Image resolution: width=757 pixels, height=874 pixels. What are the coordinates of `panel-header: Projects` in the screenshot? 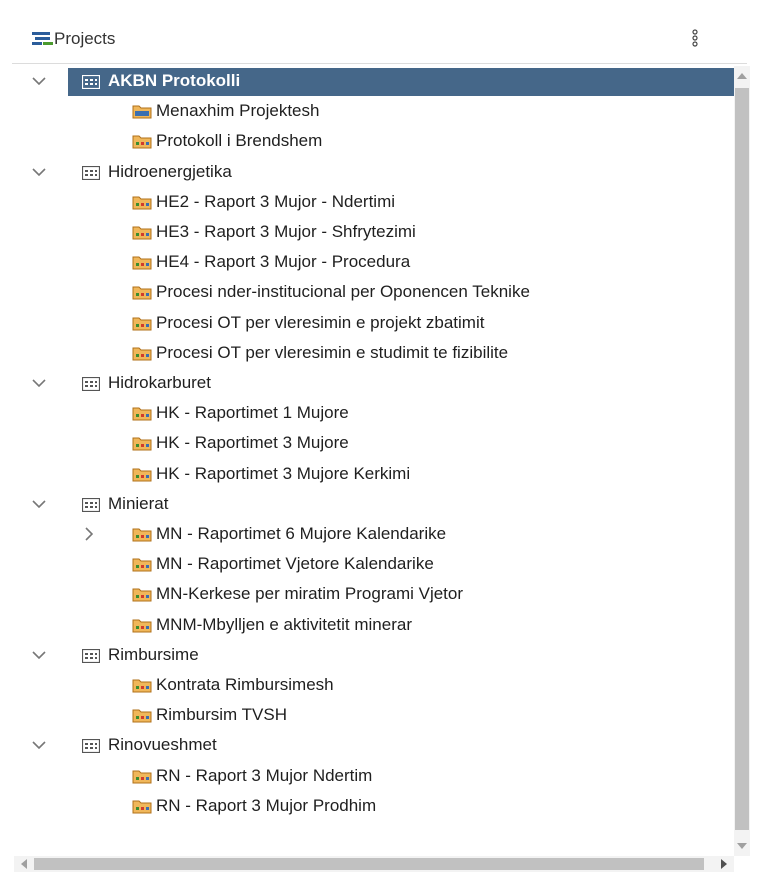 It's located at (379, 39).